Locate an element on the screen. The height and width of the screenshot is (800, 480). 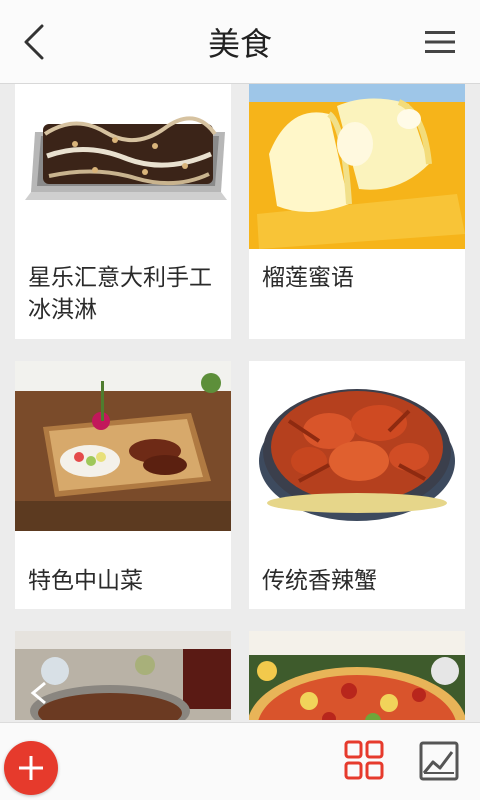
food-card: 传统香辣蟹 is located at coordinates (357, 485).